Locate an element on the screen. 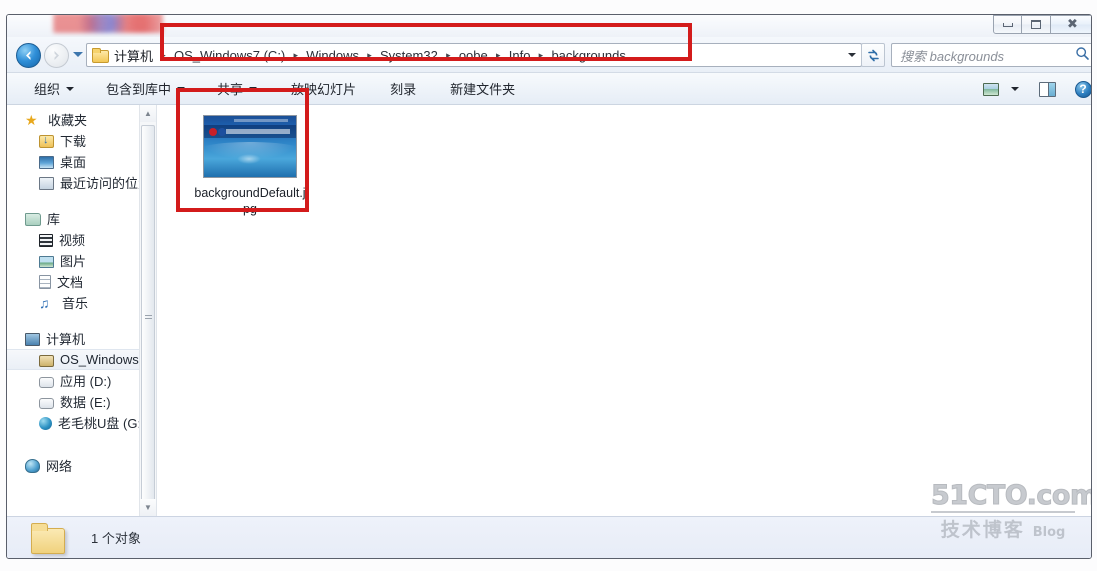 The width and height of the screenshot is (1097, 571). sidebar-group-libraries-label: 库 is located at coordinates (54, 219).